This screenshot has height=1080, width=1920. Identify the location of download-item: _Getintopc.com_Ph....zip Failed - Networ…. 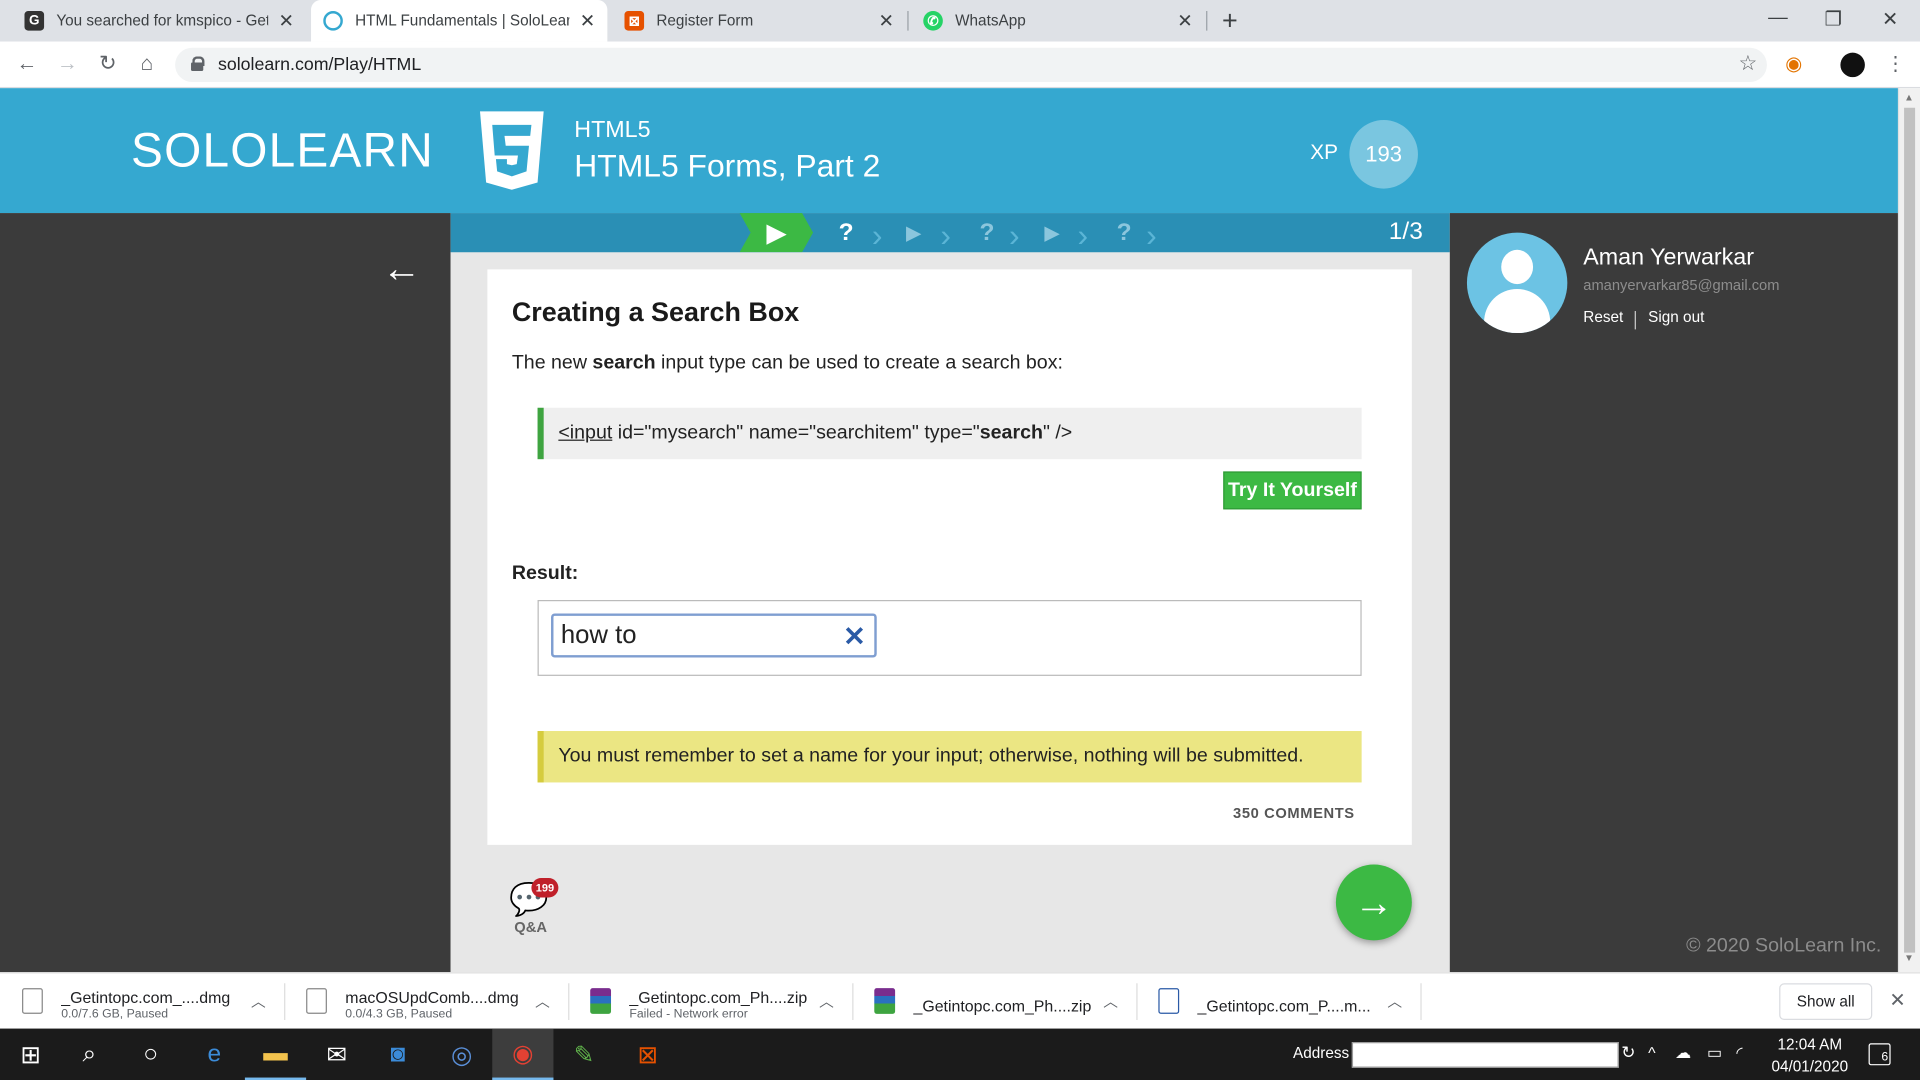
(709, 1001).